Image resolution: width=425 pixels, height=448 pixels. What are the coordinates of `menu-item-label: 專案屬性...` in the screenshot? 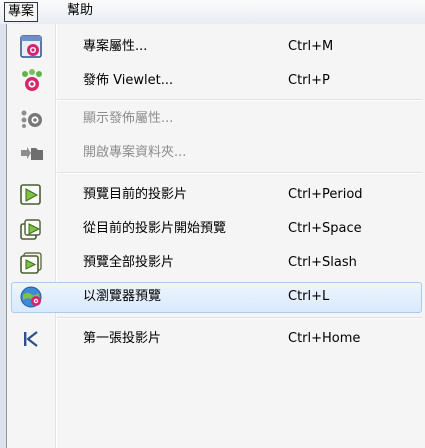 It's located at (115, 46).